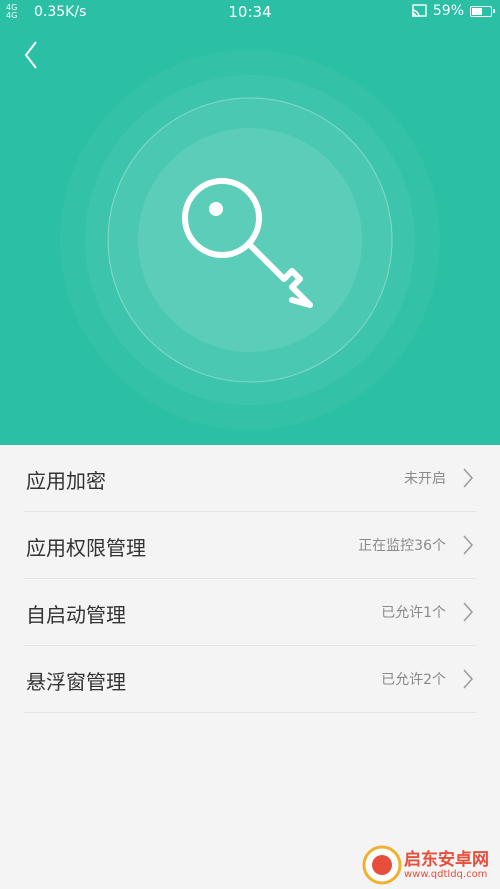  I want to click on menu-item-app-encryption: 应用加密 未开启, so click(250, 478).